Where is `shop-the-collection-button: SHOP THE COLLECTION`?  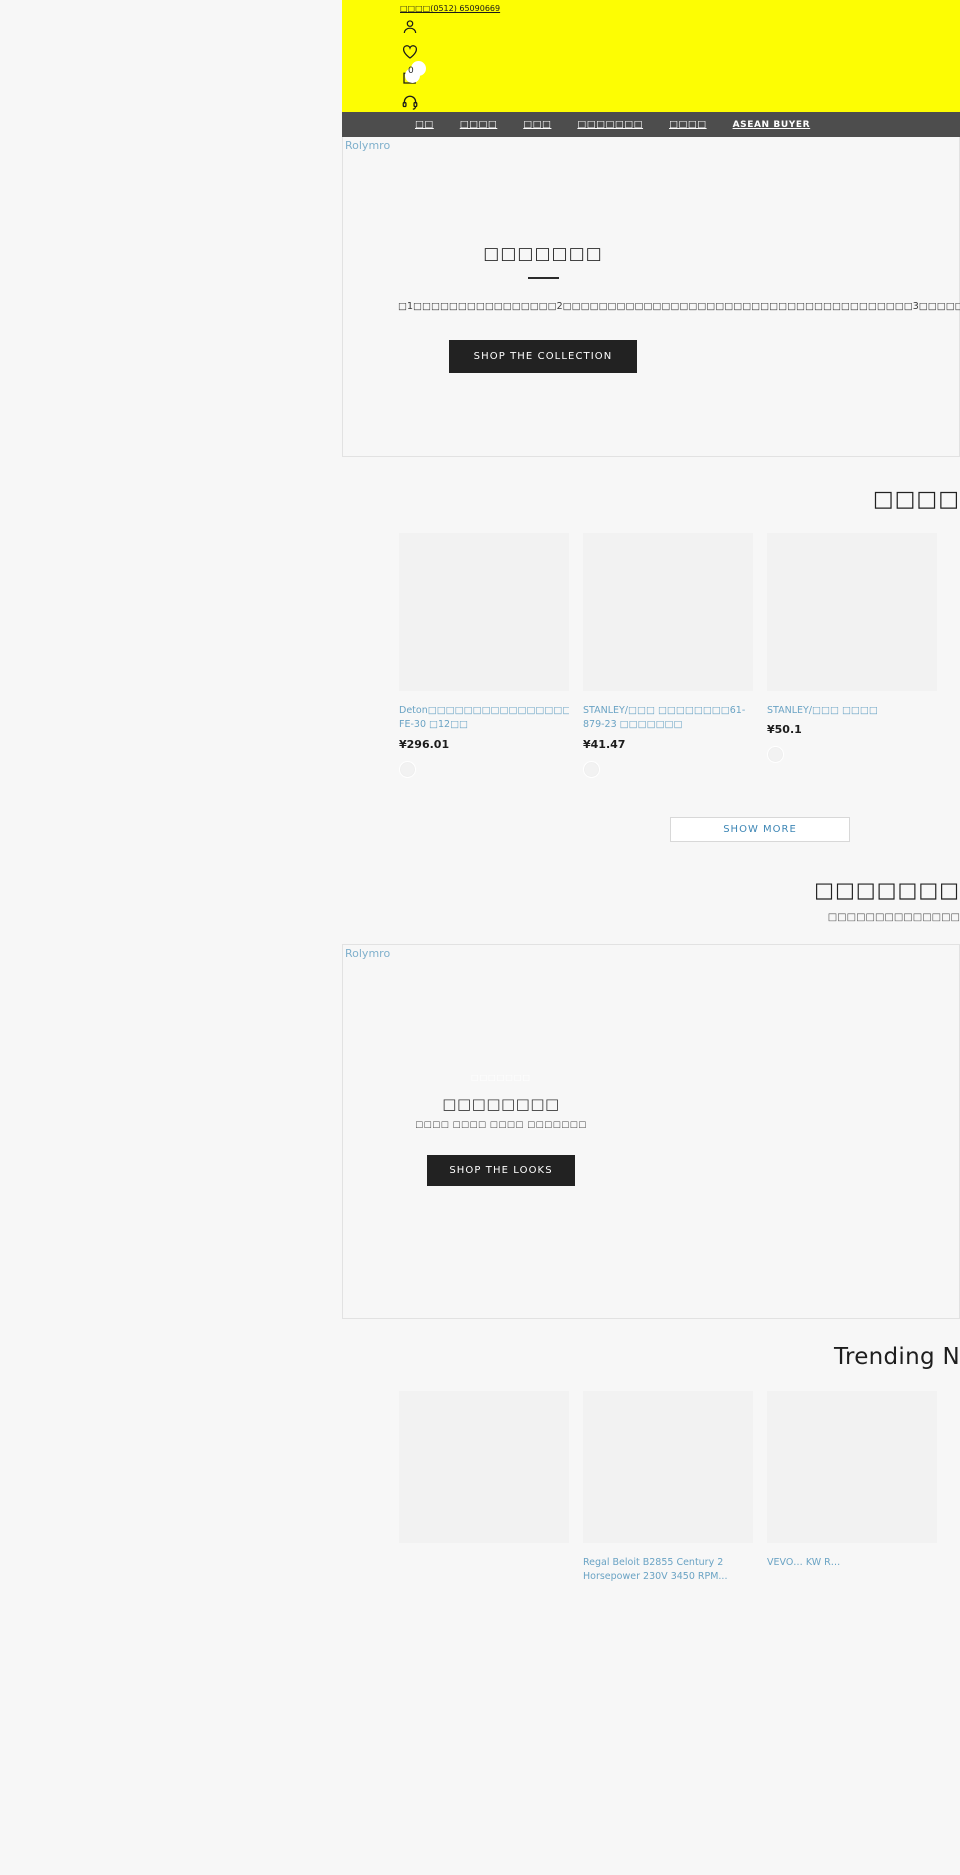 shop-the-collection-button: SHOP THE COLLECTION is located at coordinates (543, 357).